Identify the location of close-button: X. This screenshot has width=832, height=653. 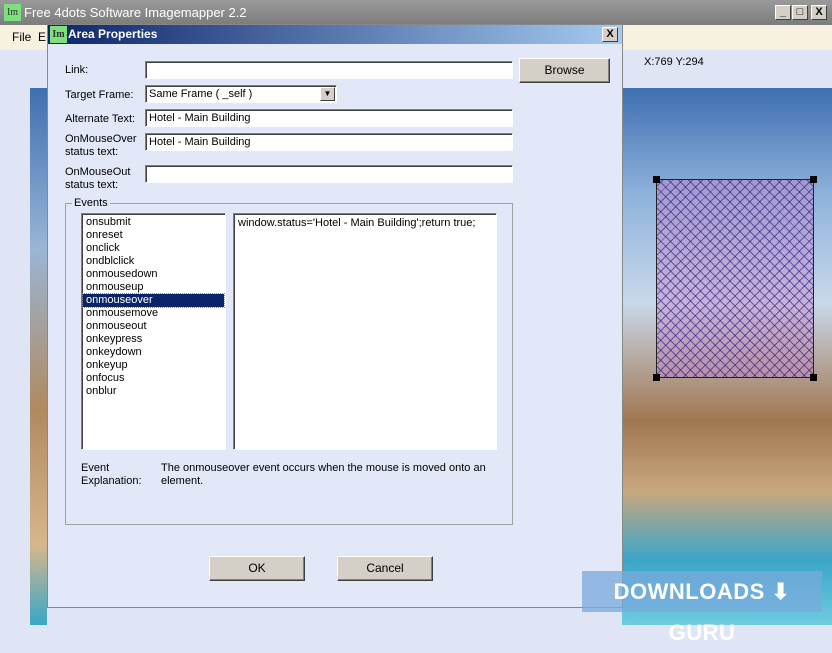
(819, 12).